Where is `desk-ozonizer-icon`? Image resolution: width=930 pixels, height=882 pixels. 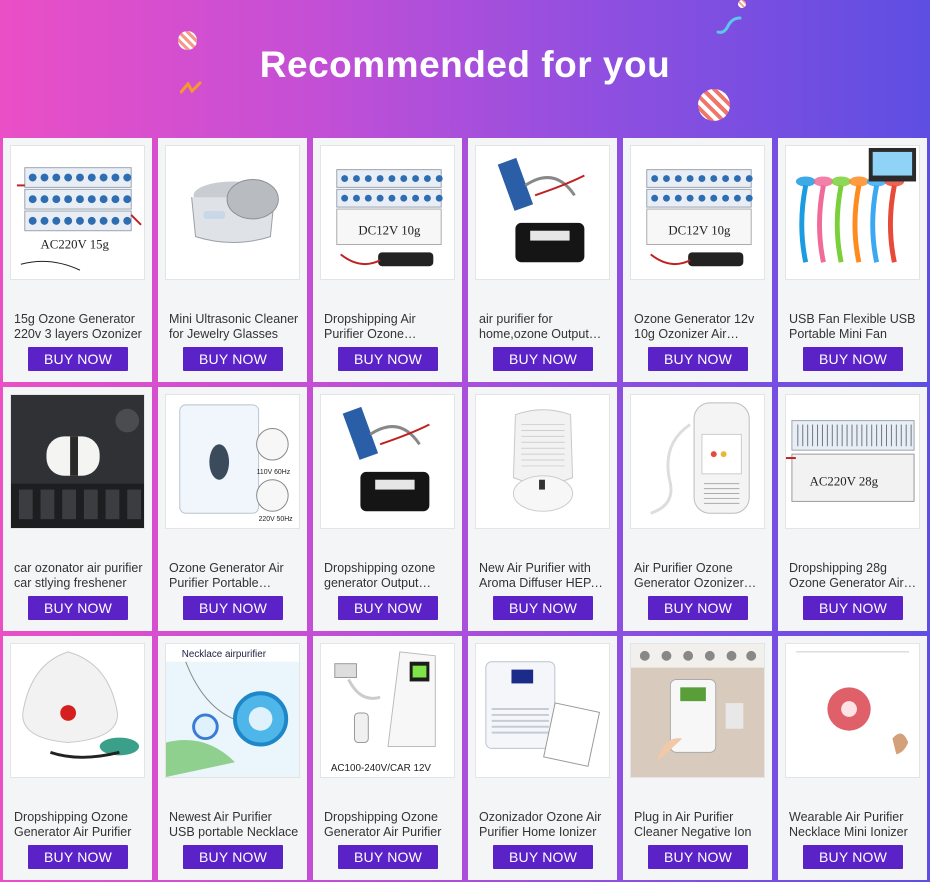 desk-ozonizer-icon is located at coordinates (542, 710).